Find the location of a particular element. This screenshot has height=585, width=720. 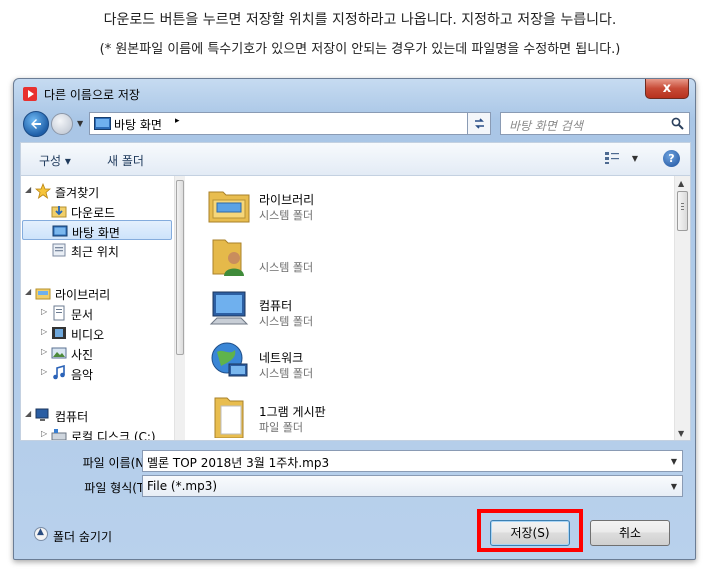

filename-row: 파일 이름(N): 멜론 TOP 2018년 3월 1주차.mp3 ▼ is located at coordinates (354, 461).